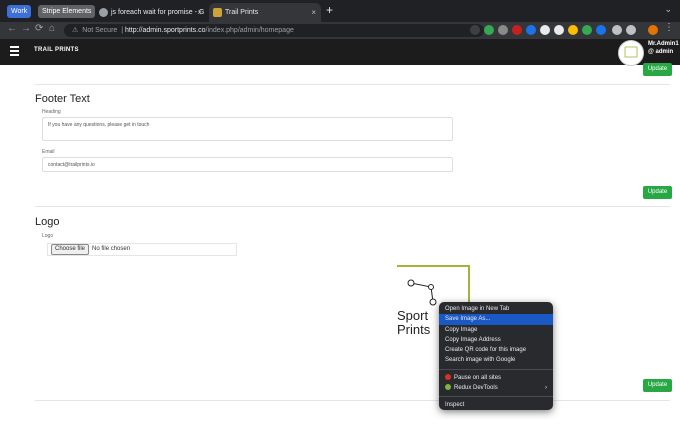  I want to click on tab-group-stripe-elements: Stripe Elements, so click(67, 11).